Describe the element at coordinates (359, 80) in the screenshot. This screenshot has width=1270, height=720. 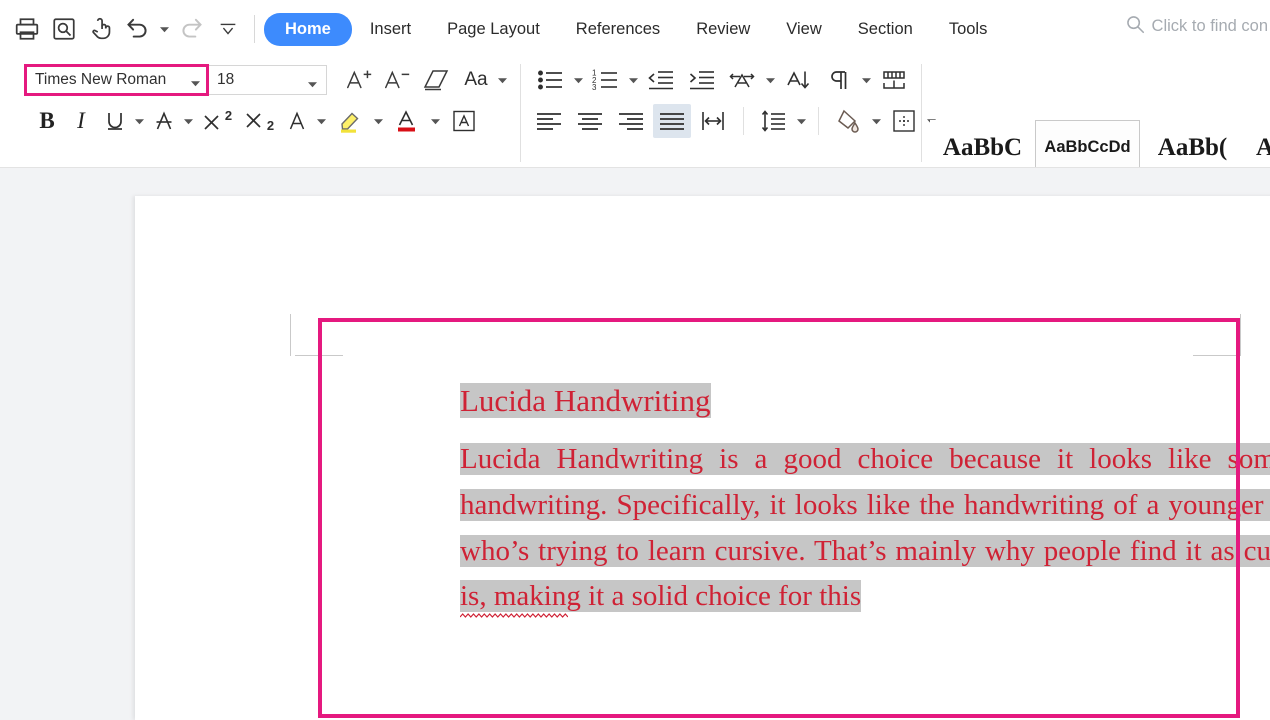
I see `grow-font-button` at that location.